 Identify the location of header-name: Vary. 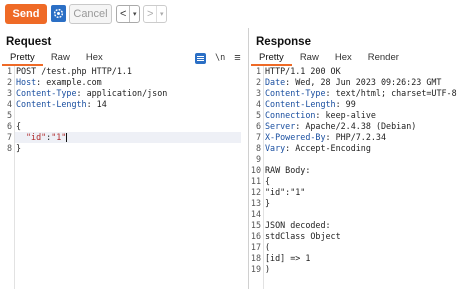
(275, 148).